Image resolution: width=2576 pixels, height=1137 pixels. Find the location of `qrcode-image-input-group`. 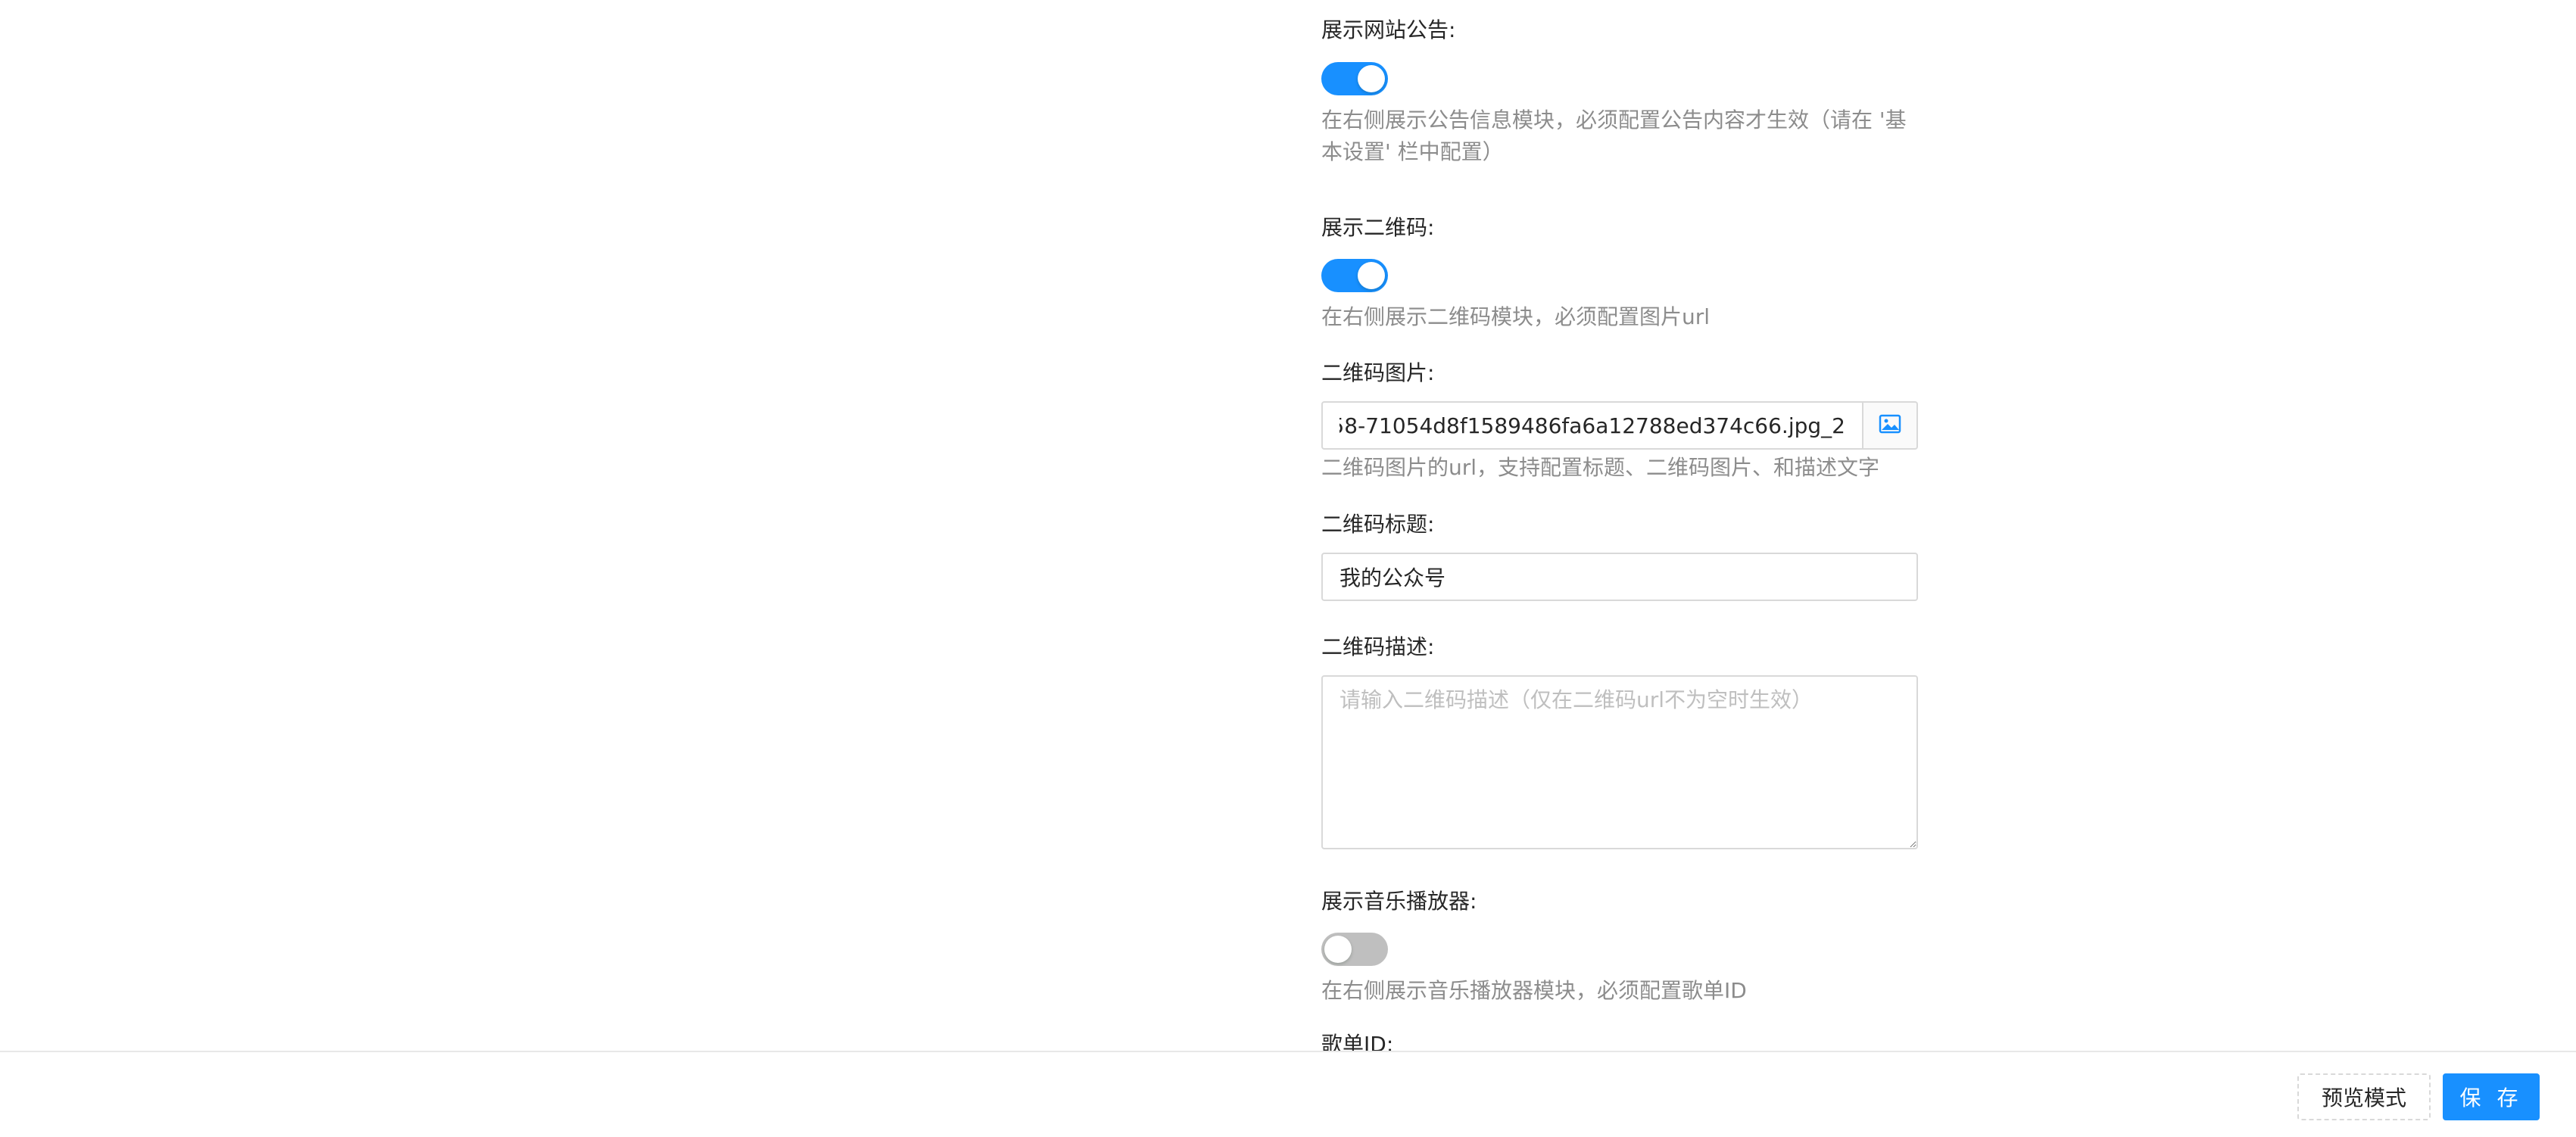

qrcode-image-input-group is located at coordinates (1619, 425).